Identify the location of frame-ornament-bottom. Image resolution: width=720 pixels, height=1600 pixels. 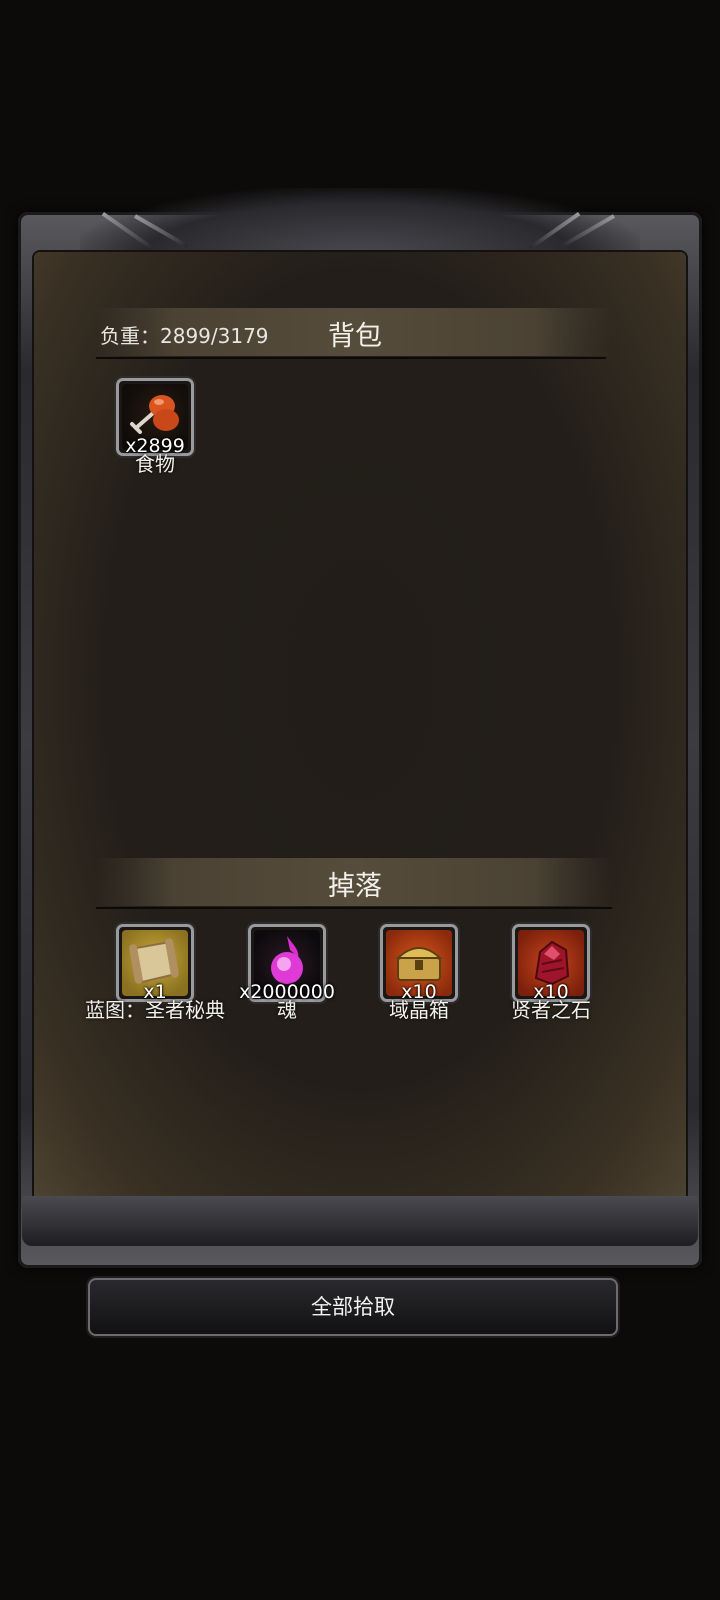
(360, 1221).